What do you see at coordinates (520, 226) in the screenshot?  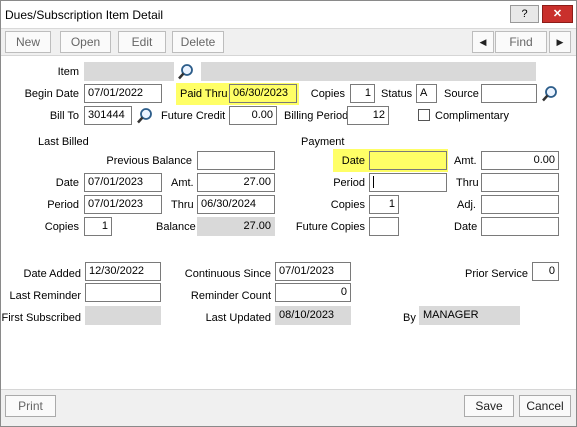 I see `payment-date2-field` at bounding box center [520, 226].